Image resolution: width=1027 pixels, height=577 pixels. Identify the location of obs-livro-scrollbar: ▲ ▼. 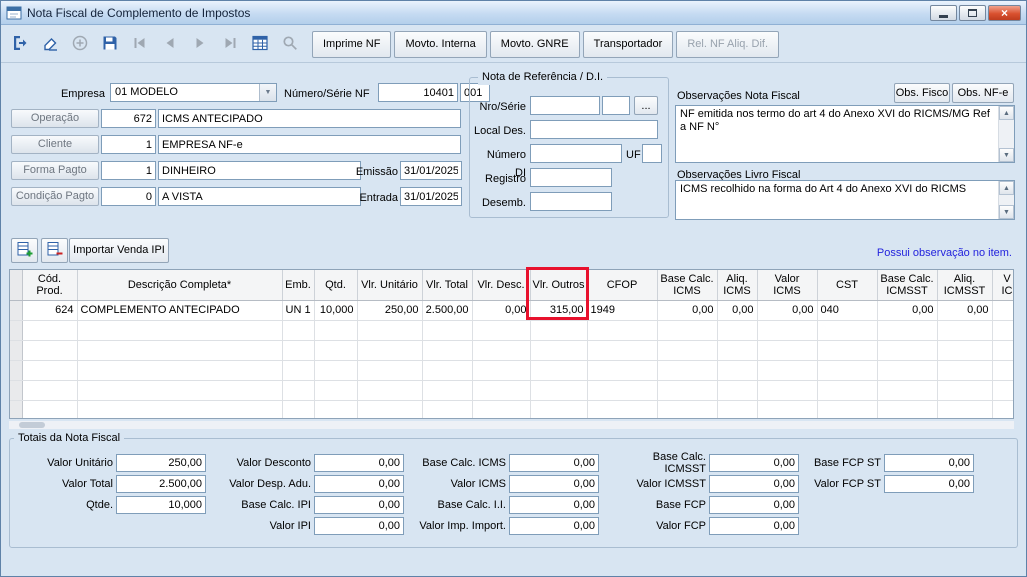
(1006, 200).